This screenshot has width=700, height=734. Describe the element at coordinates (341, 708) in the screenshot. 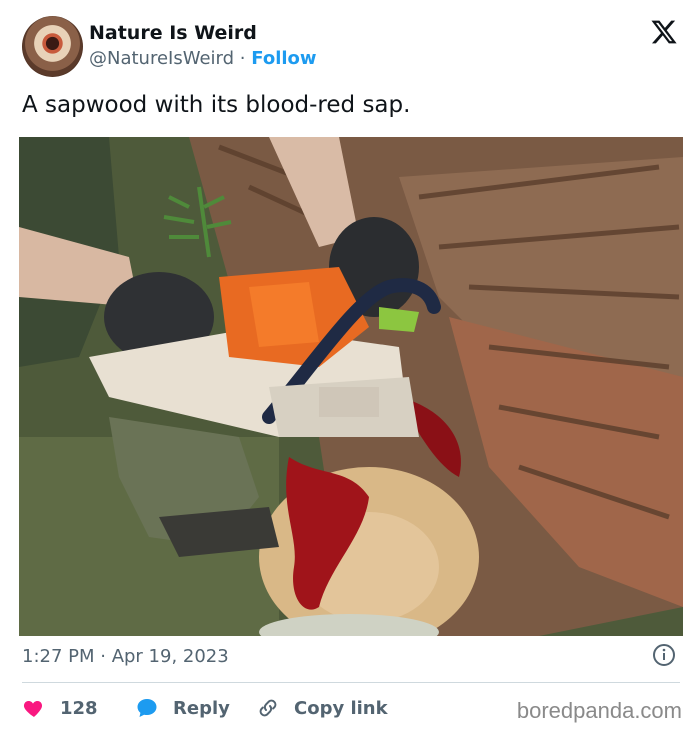

I see `copy-link-label: Copy link` at that location.